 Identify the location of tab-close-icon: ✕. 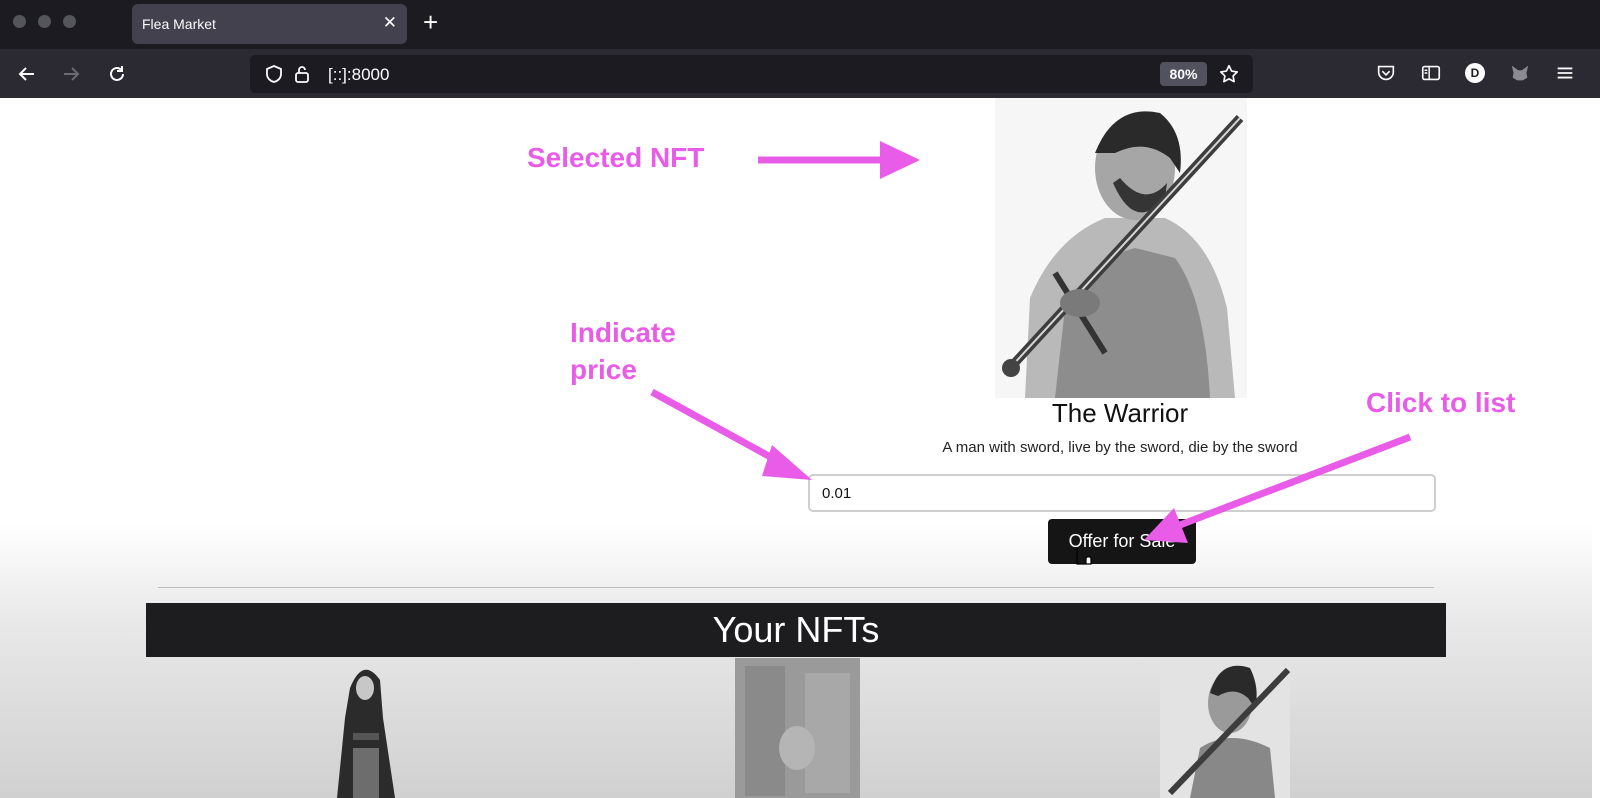
(390, 23).